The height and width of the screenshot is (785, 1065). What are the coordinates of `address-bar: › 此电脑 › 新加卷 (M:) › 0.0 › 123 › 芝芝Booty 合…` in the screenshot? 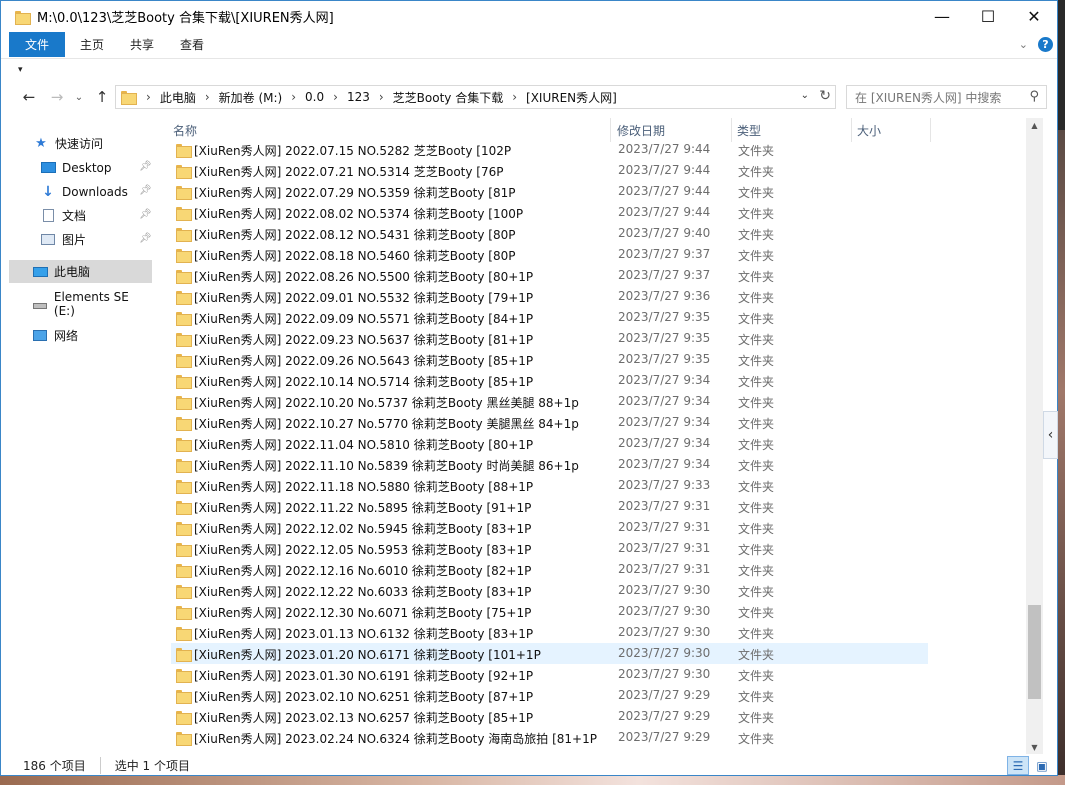 It's located at (475, 97).